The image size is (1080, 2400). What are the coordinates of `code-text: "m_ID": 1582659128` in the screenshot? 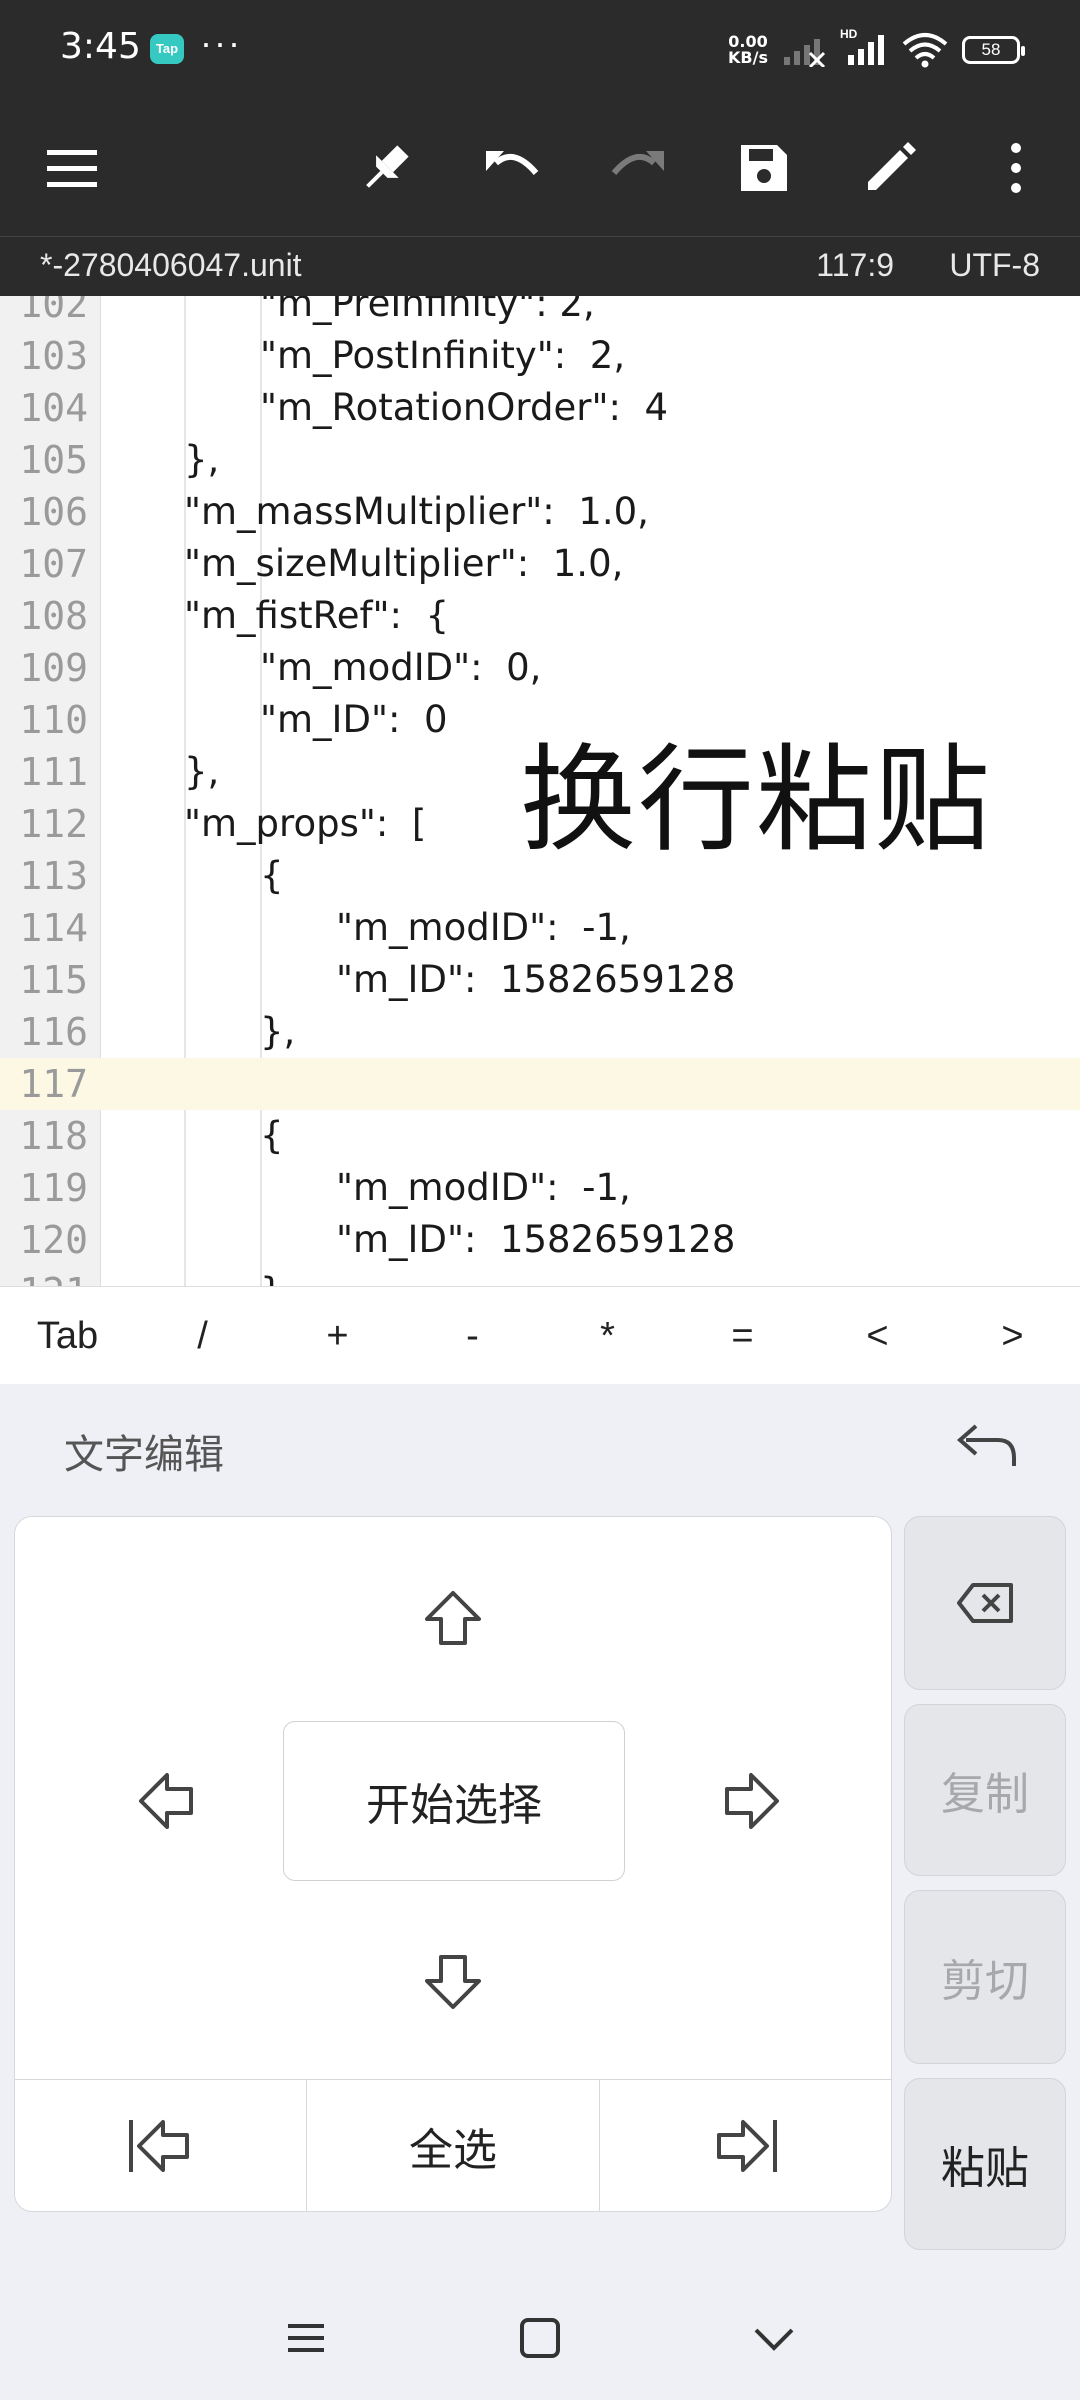 It's located at (536, 979).